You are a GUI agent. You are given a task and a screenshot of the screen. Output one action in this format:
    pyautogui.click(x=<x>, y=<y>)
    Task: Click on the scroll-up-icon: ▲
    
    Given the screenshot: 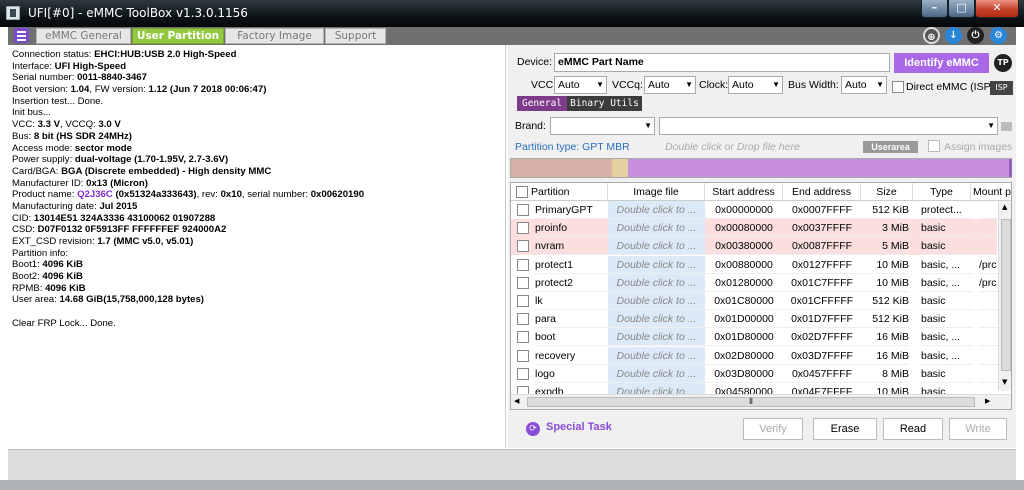 What is the action you would take?
    pyautogui.click(x=1004, y=207)
    